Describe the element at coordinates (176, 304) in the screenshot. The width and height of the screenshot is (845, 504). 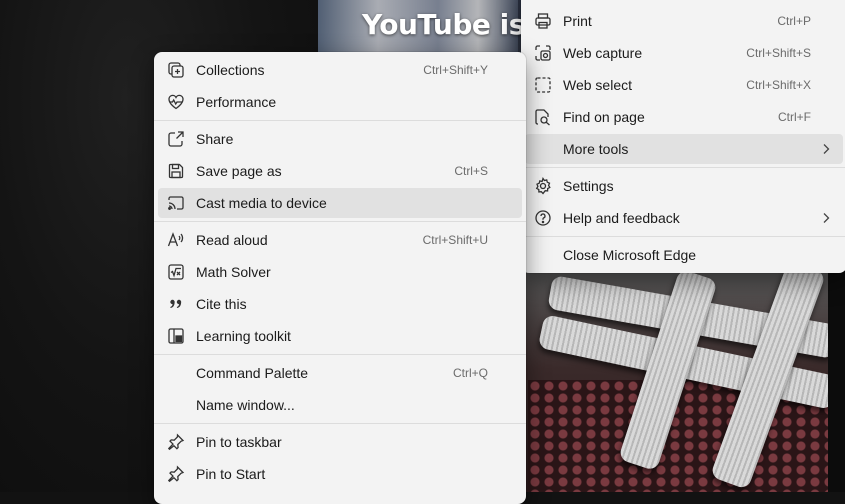
I see `quote-icon` at that location.